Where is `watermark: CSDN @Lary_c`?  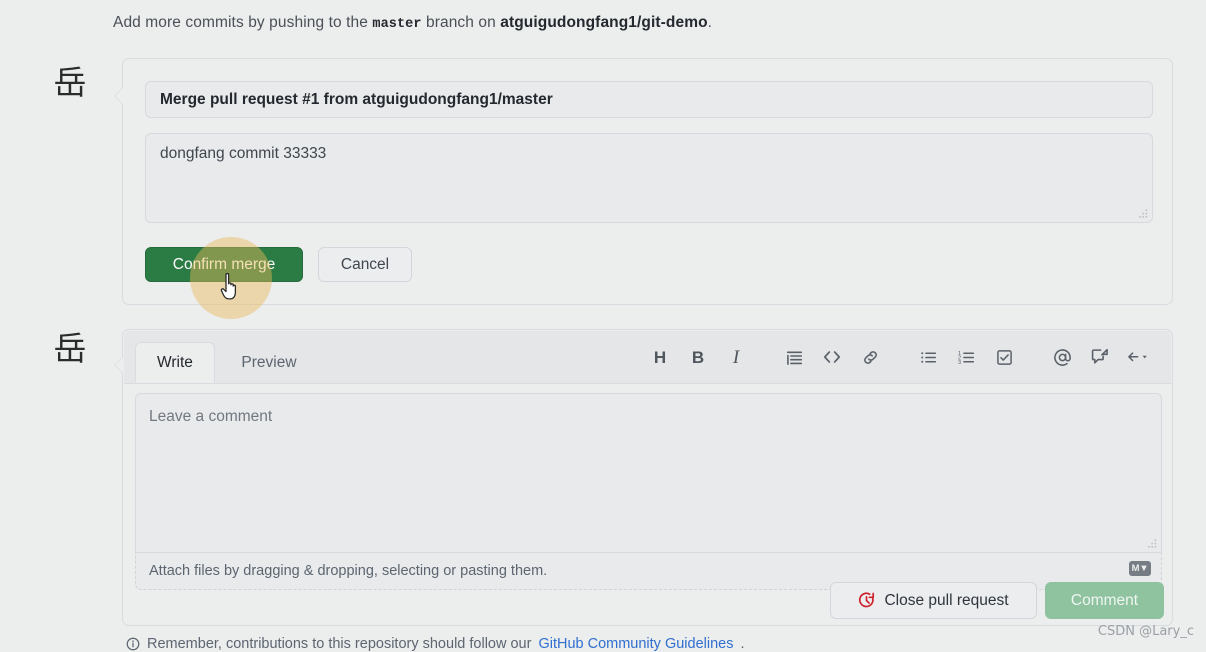 watermark: CSDN @Lary_c is located at coordinates (1145, 631).